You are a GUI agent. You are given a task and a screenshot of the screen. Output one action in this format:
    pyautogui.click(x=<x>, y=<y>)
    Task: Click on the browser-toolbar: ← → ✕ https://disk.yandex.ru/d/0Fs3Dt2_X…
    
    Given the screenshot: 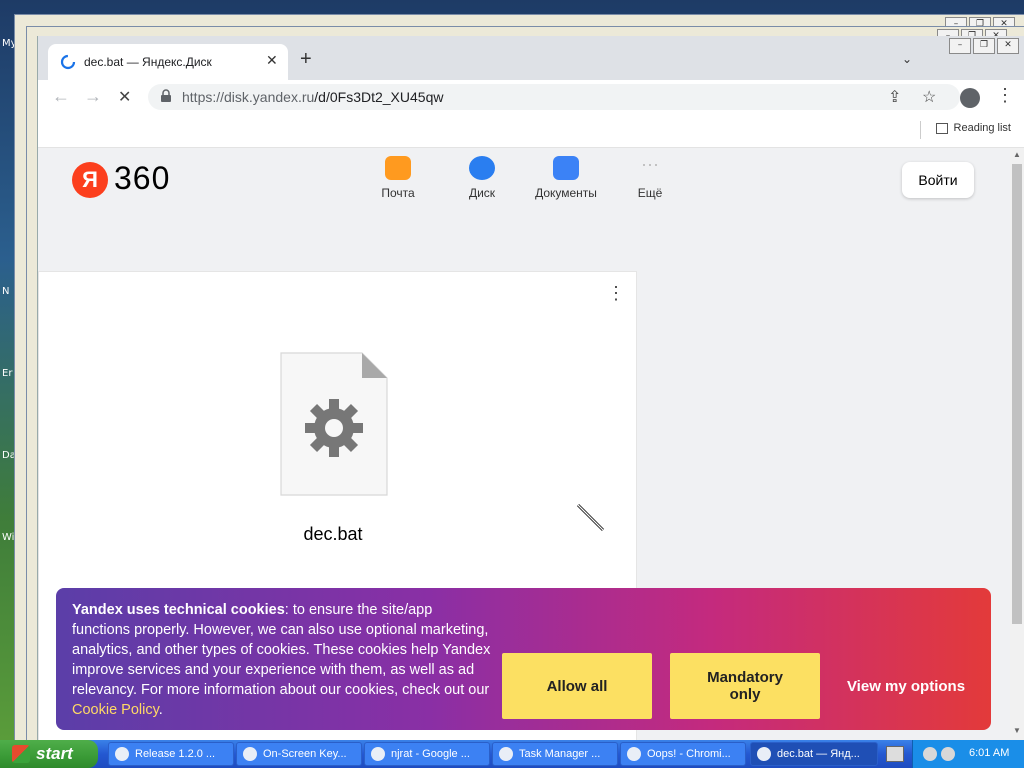 What is the action you would take?
    pyautogui.click(x=531, y=98)
    